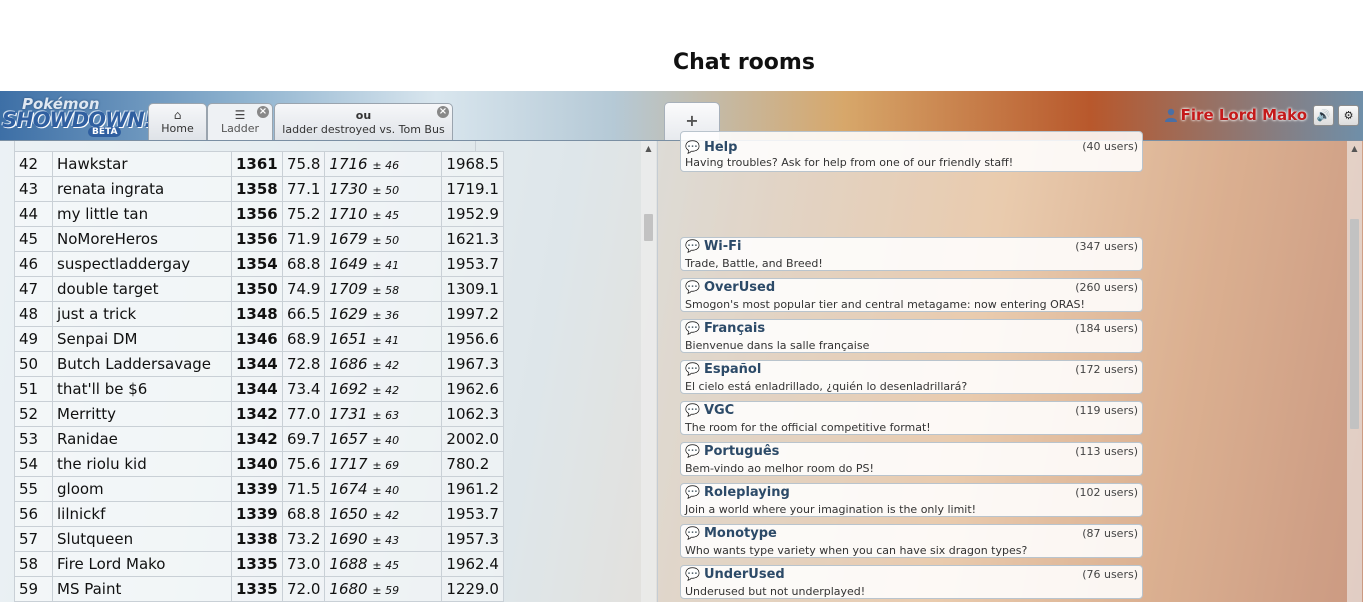 The height and width of the screenshot is (602, 1363). Describe the element at coordinates (1106, 246) in the screenshot. I see `room-user-count: (347 users)` at that location.